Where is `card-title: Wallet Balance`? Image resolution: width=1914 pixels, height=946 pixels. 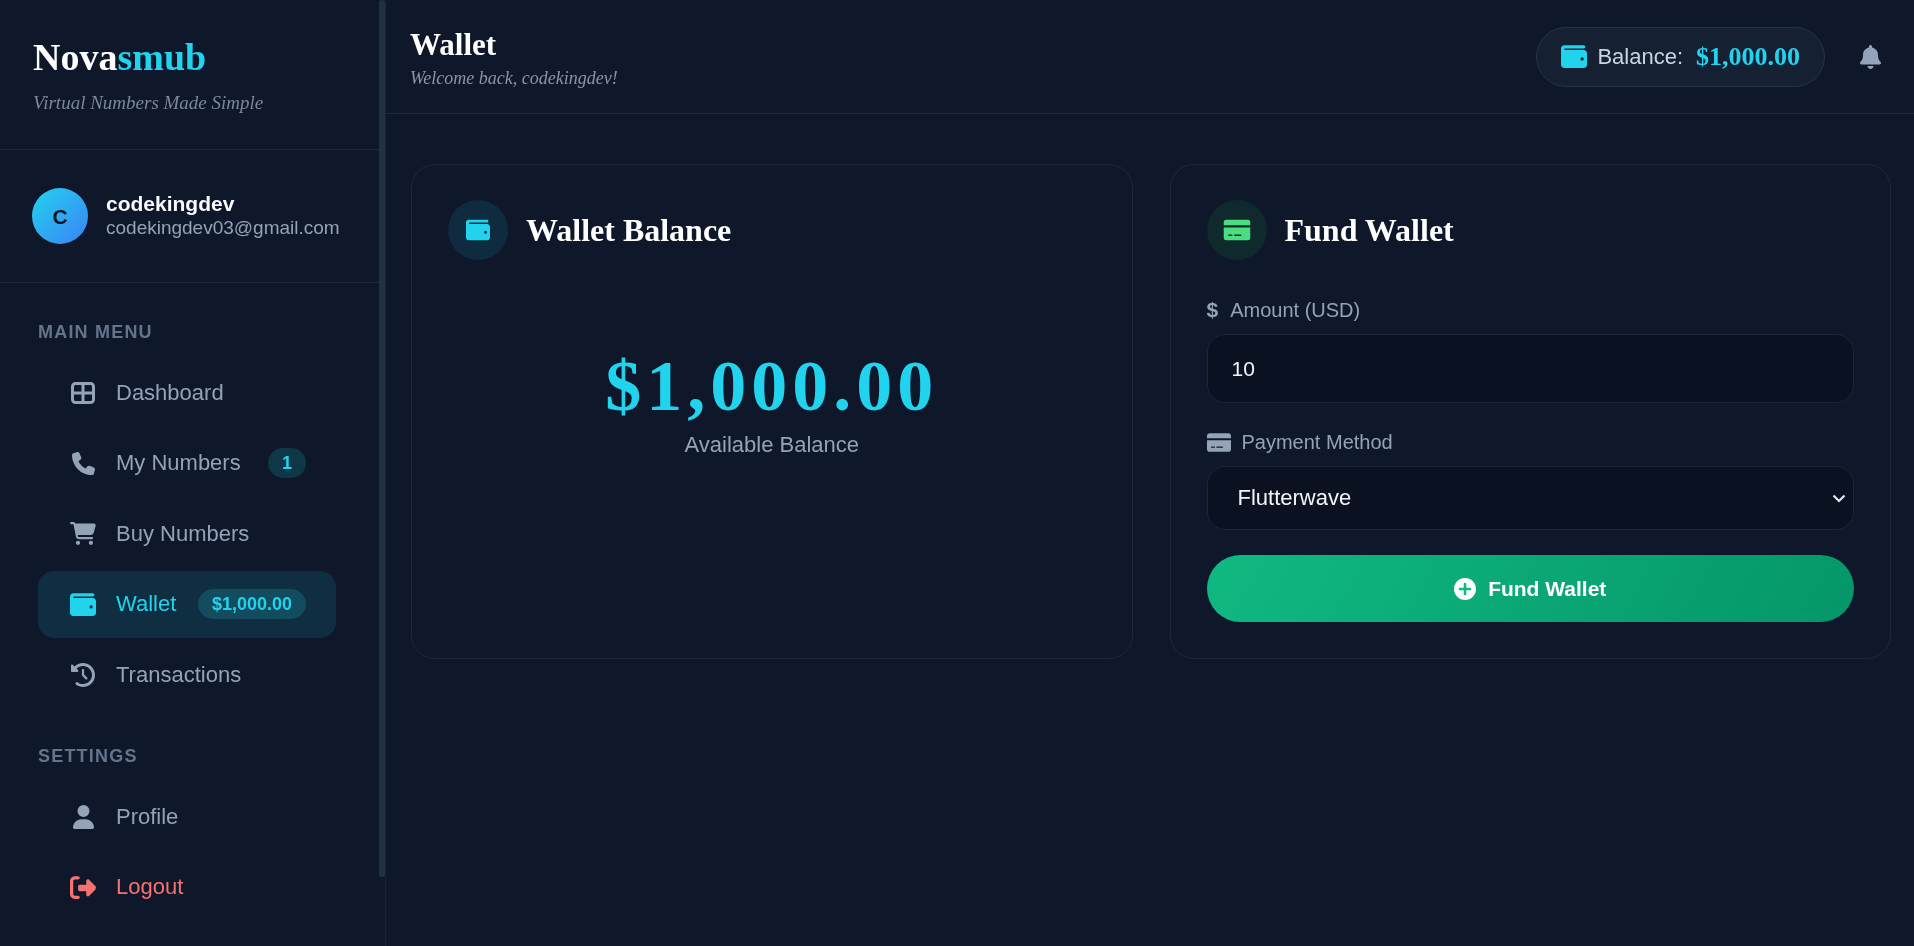 card-title: Wallet Balance is located at coordinates (629, 230).